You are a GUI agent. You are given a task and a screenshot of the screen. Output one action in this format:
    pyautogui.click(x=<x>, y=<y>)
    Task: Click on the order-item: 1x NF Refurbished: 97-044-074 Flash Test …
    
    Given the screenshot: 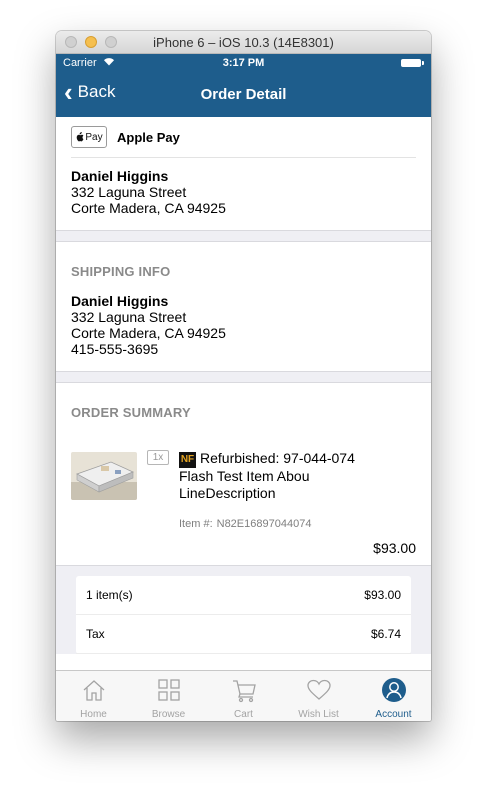 What is the action you would take?
    pyautogui.click(x=243, y=492)
    